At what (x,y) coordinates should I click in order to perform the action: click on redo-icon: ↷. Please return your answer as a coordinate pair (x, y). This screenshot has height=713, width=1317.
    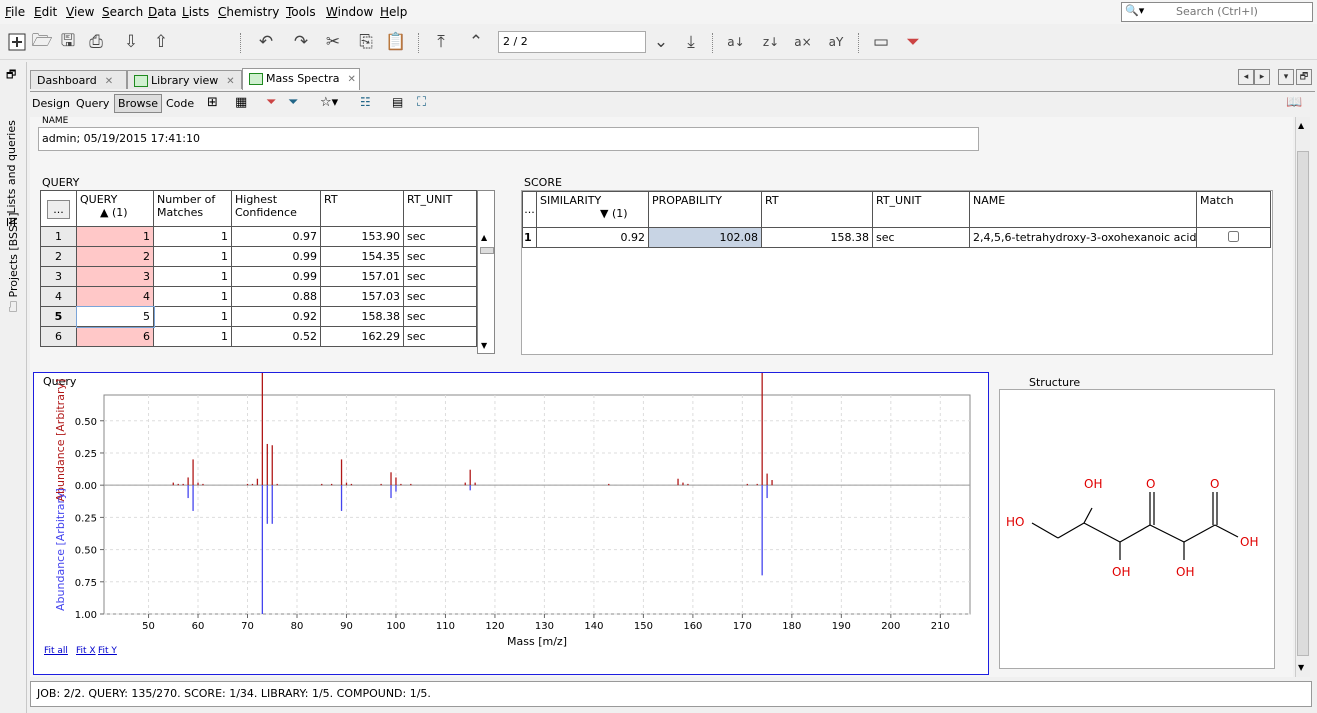
    Looking at the image, I should click on (301, 42).